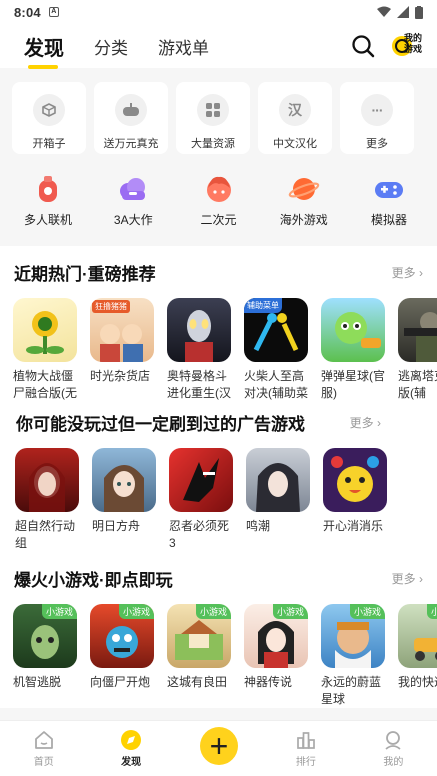 The width and height of the screenshot is (437, 776). I want to click on tool-open-box: 开箱子, so click(49, 118).